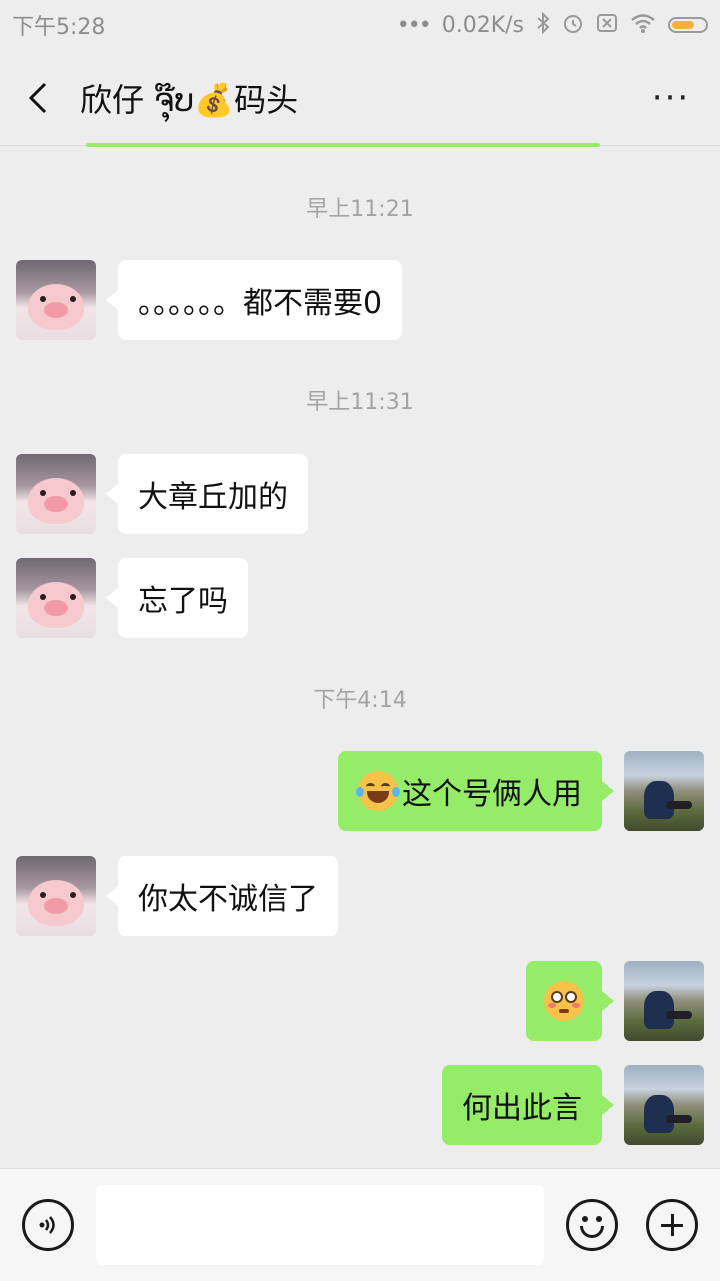 The height and width of the screenshot is (1281, 720). I want to click on message-bubble, so click(570, 1001).